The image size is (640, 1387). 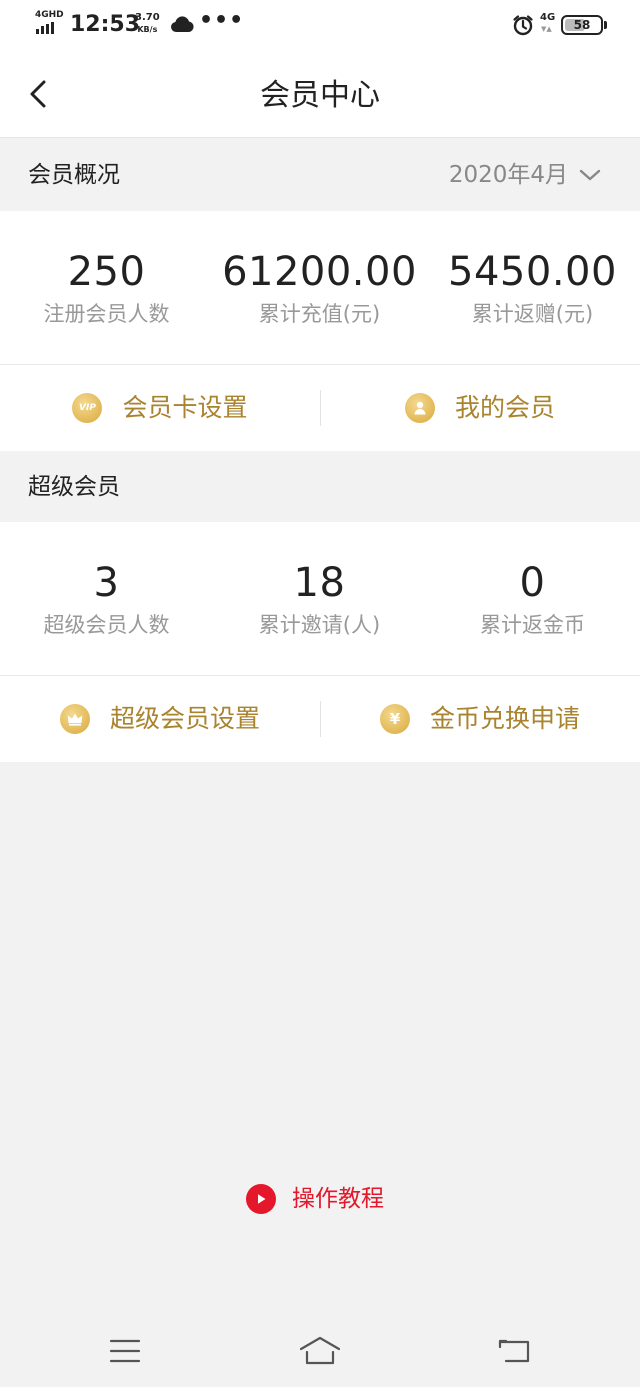 I want to click on my-members-label: 我的会员, so click(x=504, y=407).